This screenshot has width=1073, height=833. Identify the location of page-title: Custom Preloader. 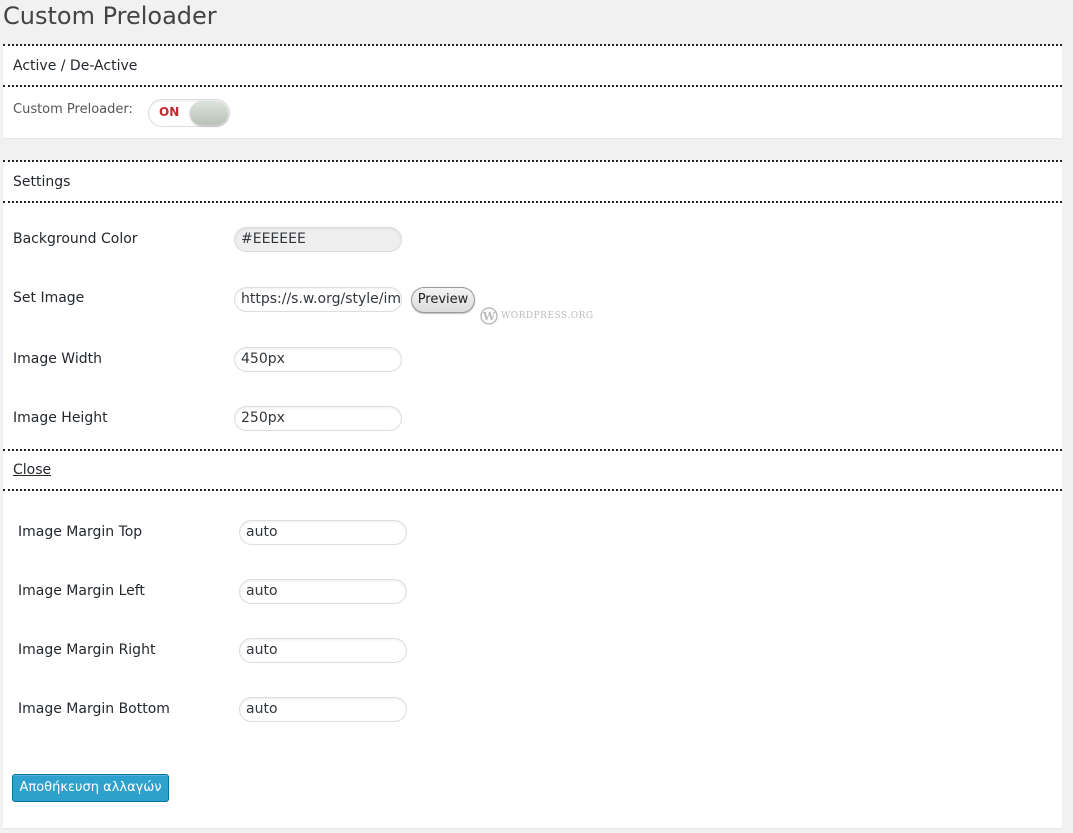
(110, 16).